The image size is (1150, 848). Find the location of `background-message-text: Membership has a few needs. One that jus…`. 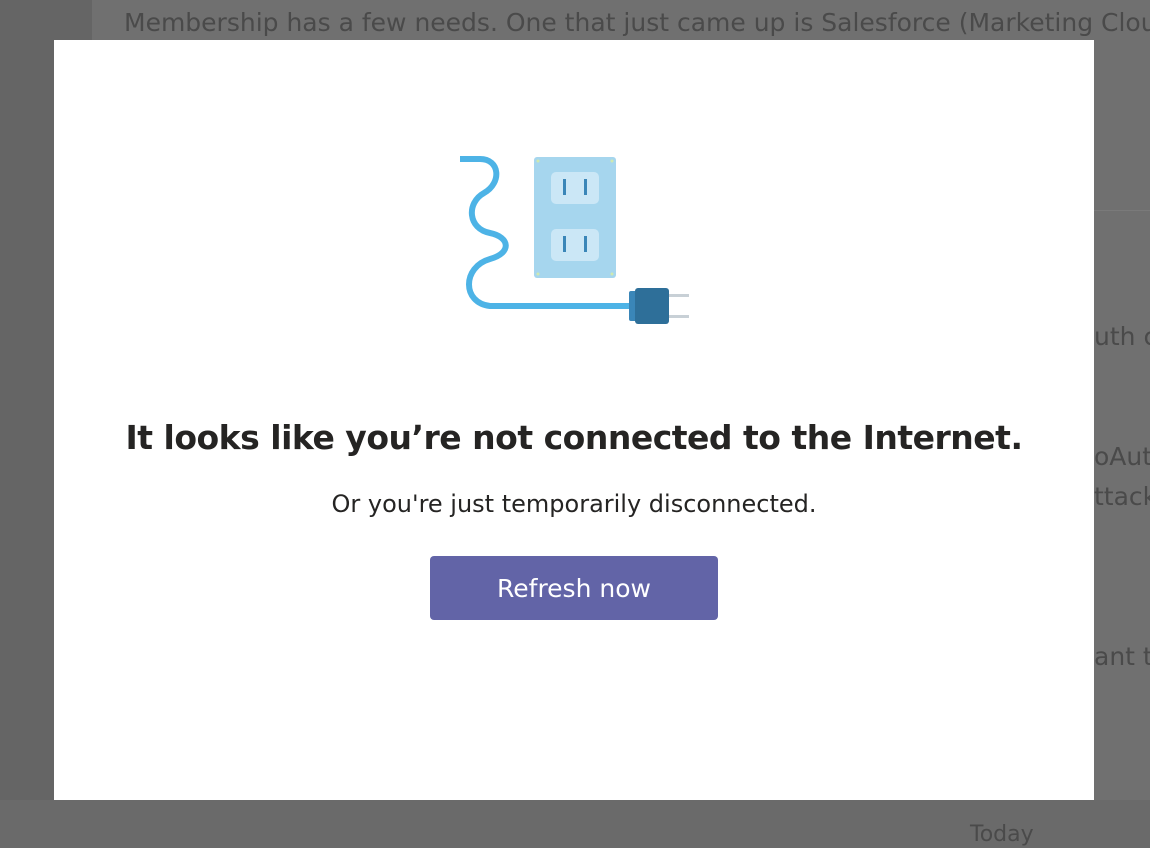

background-message-text: Membership has a few needs. One that jus… is located at coordinates (637, 22).